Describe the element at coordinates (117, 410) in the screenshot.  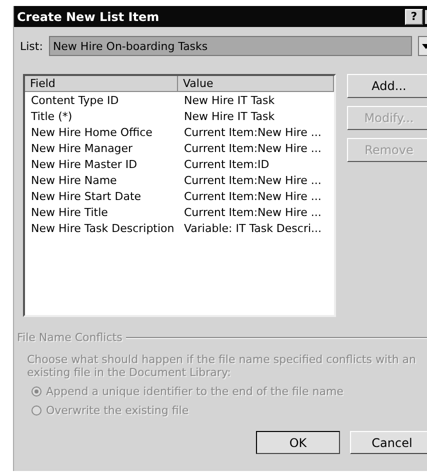
I see `radio-label: Overwrite the existing file` at that location.